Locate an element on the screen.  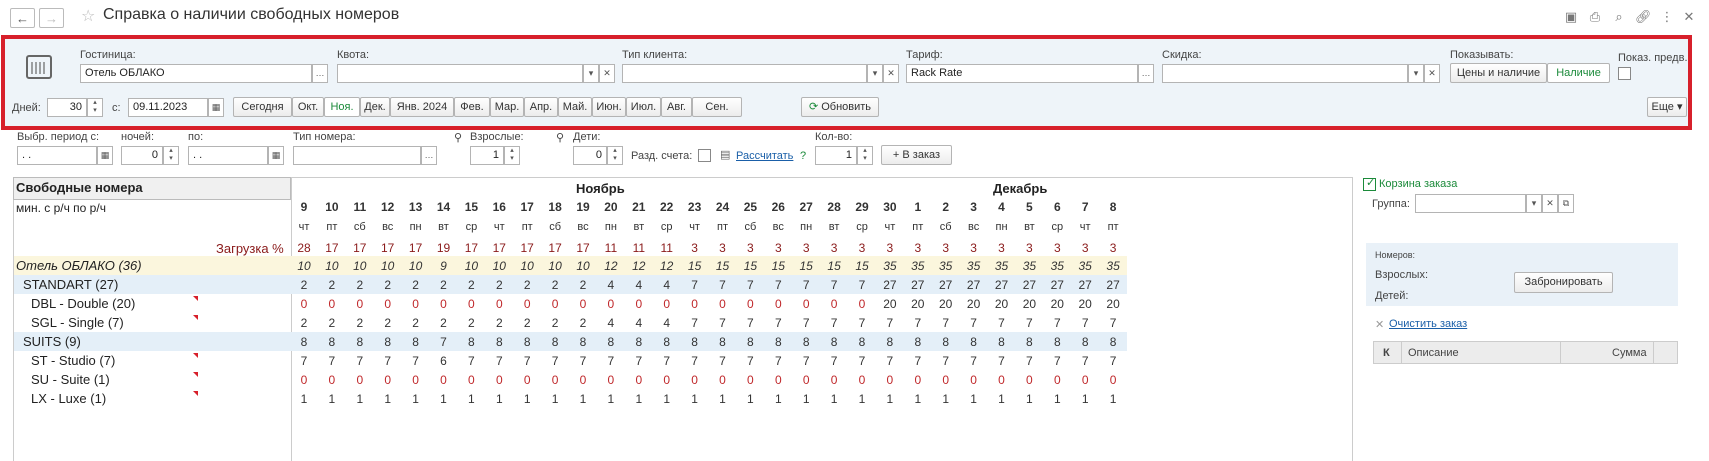
group-field is located at coordinates (1470, 203).